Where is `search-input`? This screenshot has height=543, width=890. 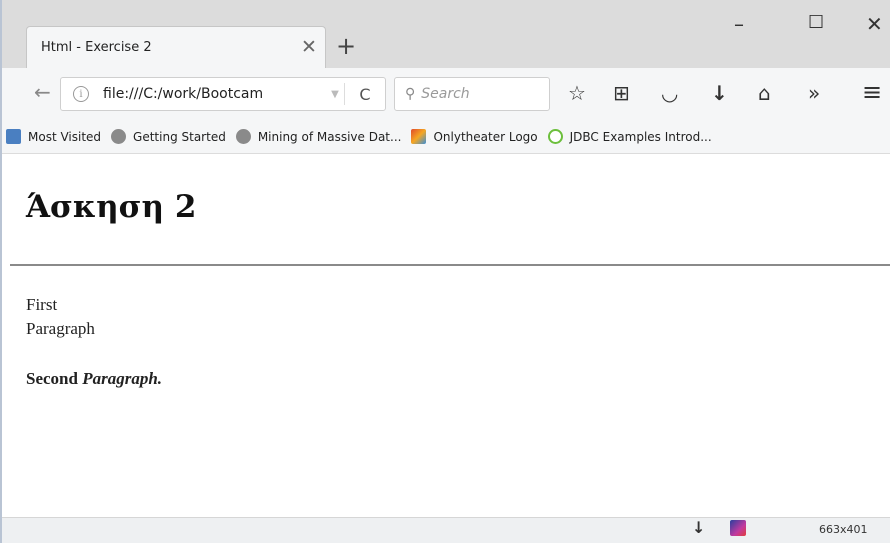 search-input is located at coordinates (475, 94).